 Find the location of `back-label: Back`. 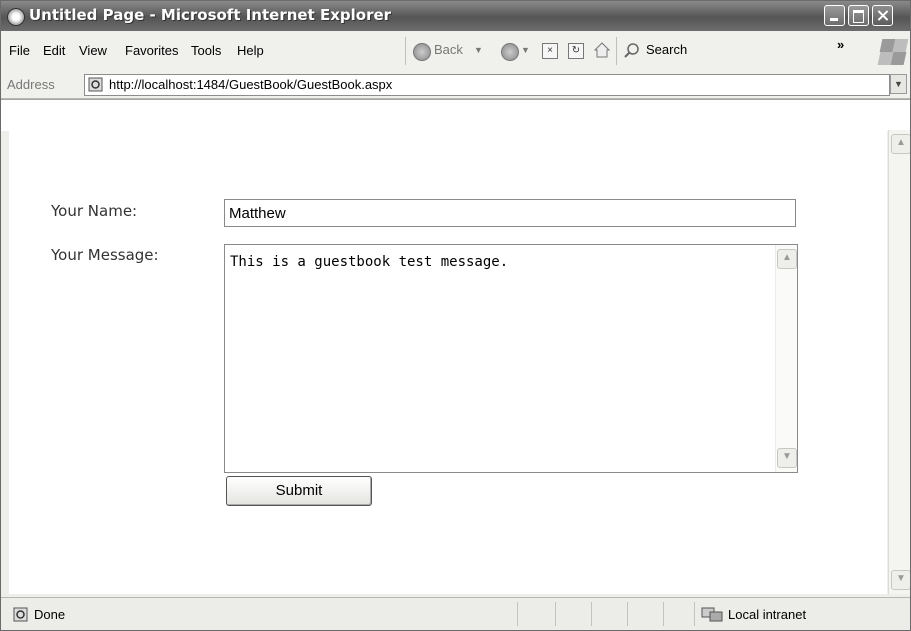

back-label: Back is located at coordinates (448, 49).